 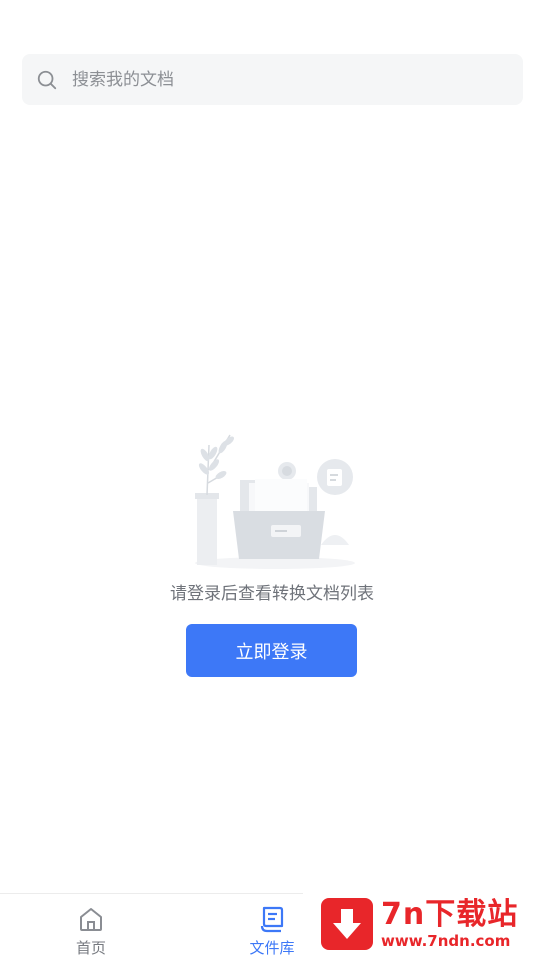 I want to click on watermark-logo: 7n下载站 www.7ndn.com, so click(x=423, y=923).